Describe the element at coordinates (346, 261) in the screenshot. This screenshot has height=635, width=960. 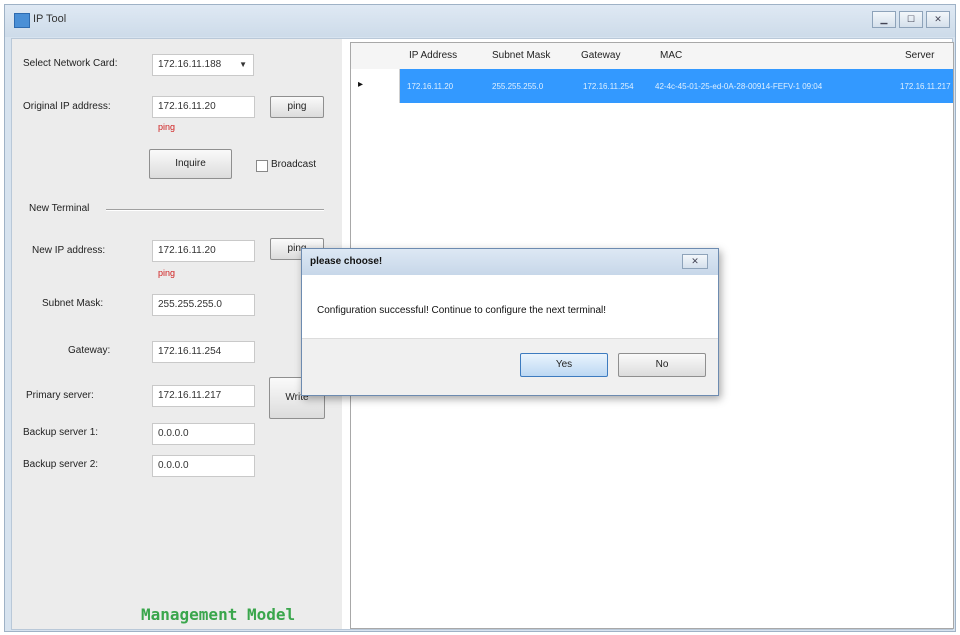
I see `dialog-title: please choose!` at that location.